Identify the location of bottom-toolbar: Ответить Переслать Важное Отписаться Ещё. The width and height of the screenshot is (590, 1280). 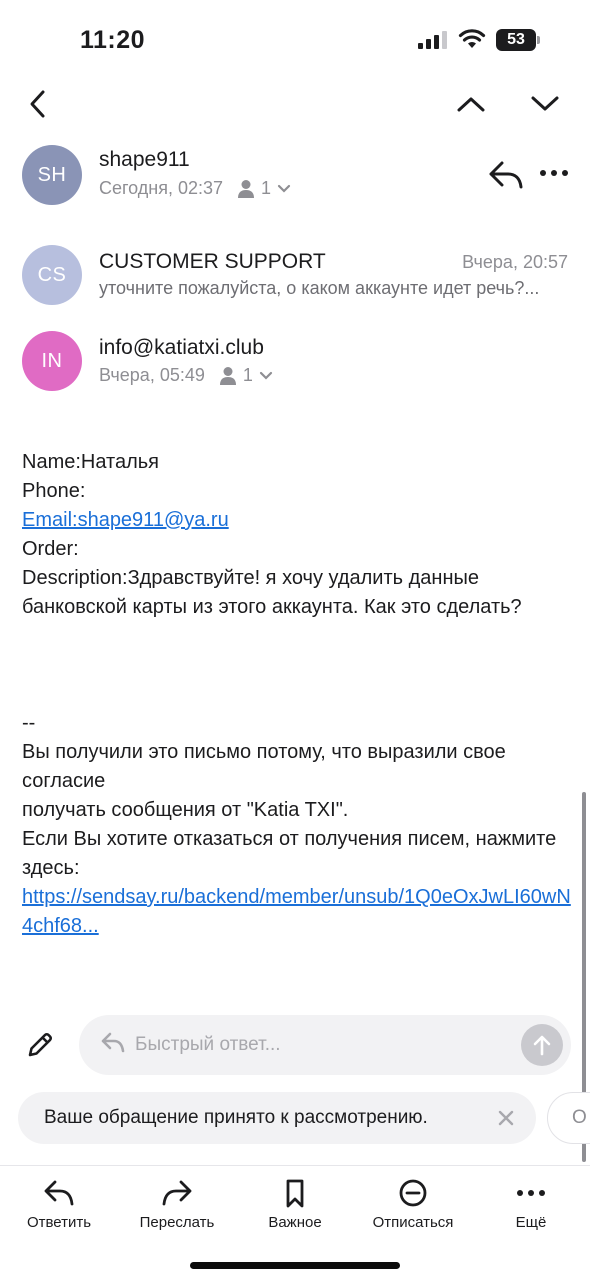
(295, 1210).